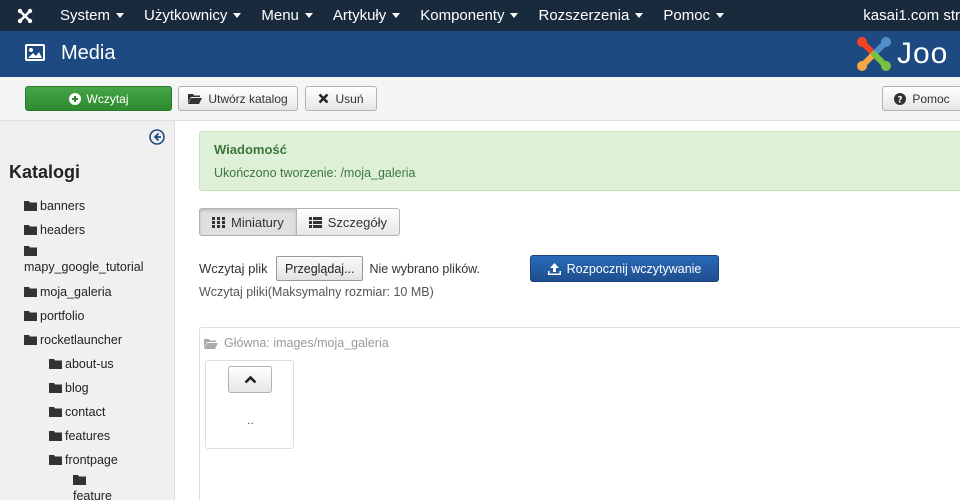 Image resolution: width=960 pixels, height=500 pixels. Describe the element at coordinates (874, 54) in the screenshot. I see `joomla-logo-icon` at that location.